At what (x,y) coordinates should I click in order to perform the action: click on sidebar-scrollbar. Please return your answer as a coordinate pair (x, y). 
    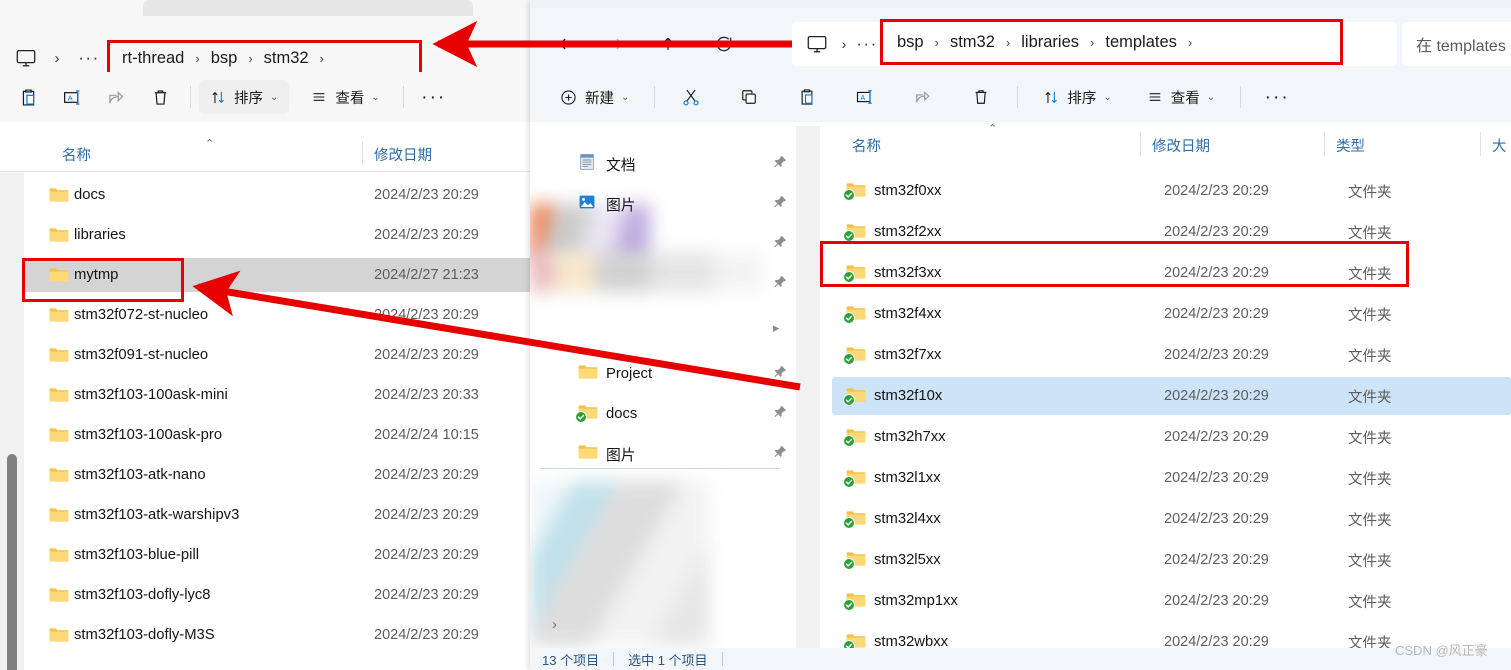
    Looking at the image, I should click on (937, 387).